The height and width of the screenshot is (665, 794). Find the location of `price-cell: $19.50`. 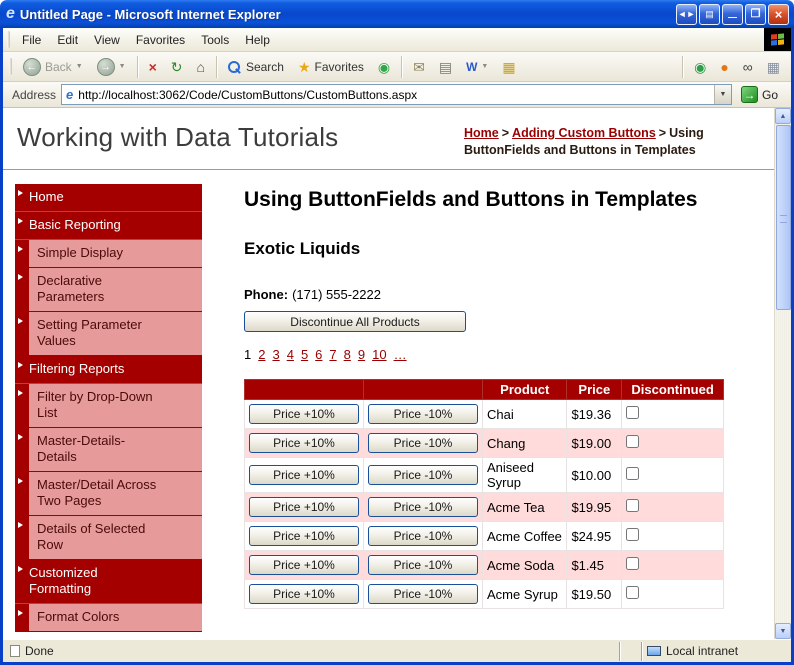

price-cell: $19.50 is located at coordinates (594, 594).